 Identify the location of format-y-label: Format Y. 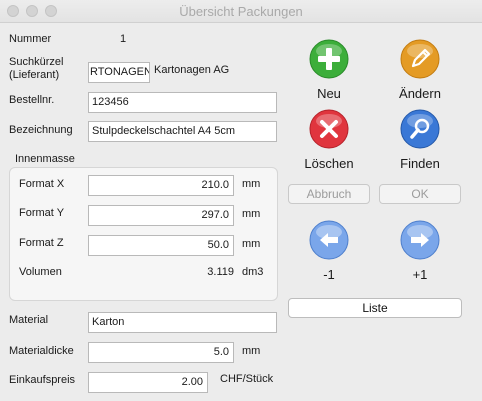
(42, 213).